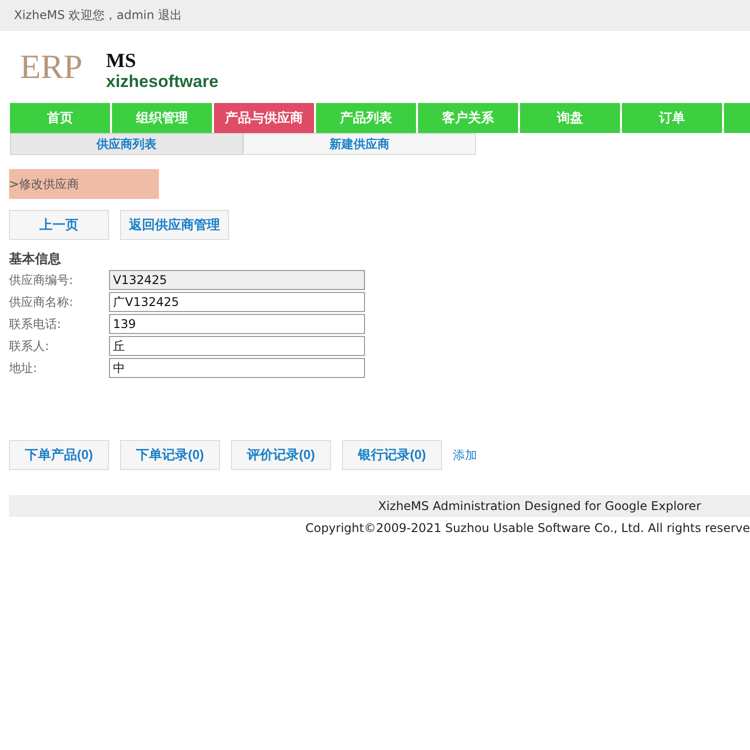 The image size is (750, 750). Describe the element at coordinates (23, 368) in the screenshot. I see `field-label: 地址:` at that location.